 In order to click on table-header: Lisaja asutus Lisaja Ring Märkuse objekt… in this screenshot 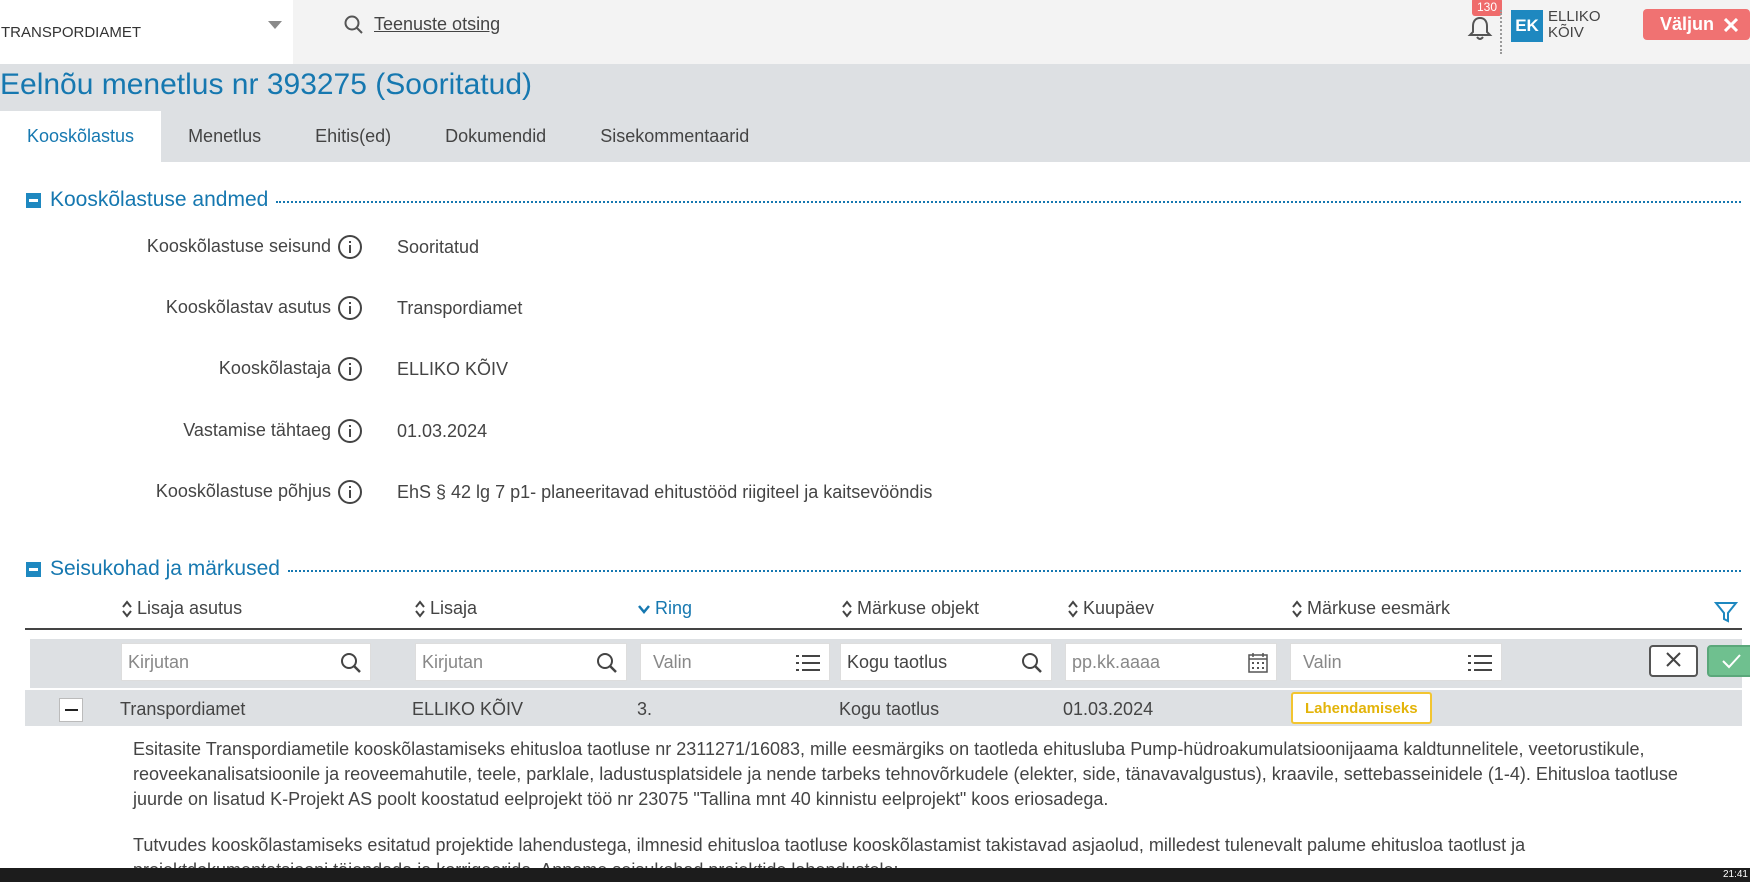, I will do `click(883, 614)`.